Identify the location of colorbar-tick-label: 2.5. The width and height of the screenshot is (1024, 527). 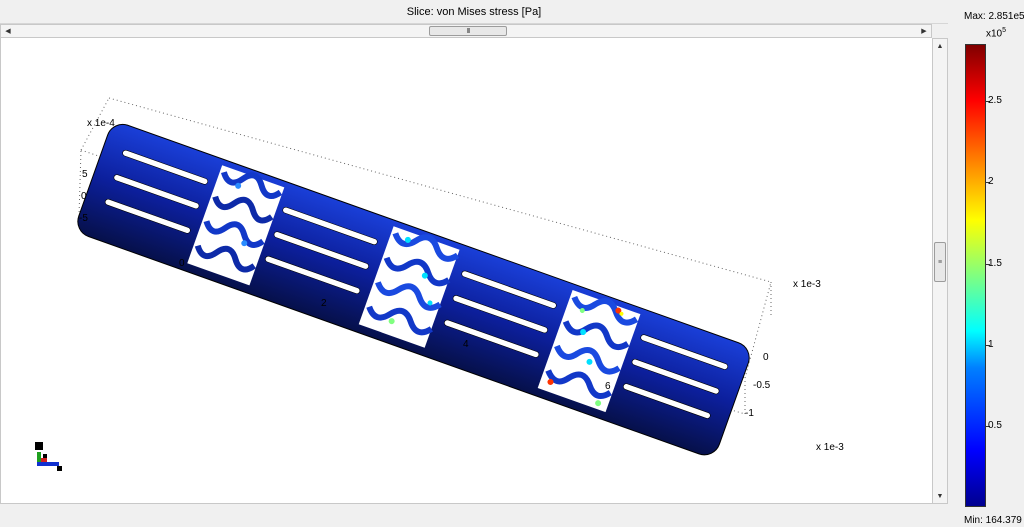
(995, 101).